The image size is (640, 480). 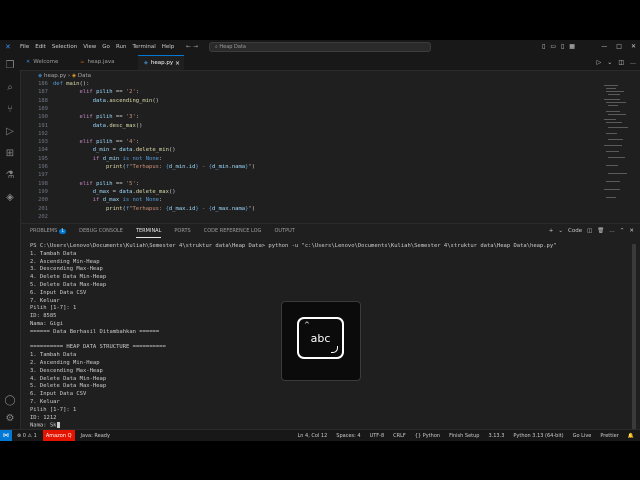 I want to click on maximize-panel-icon: ⌃, so click(x=622, y=231).